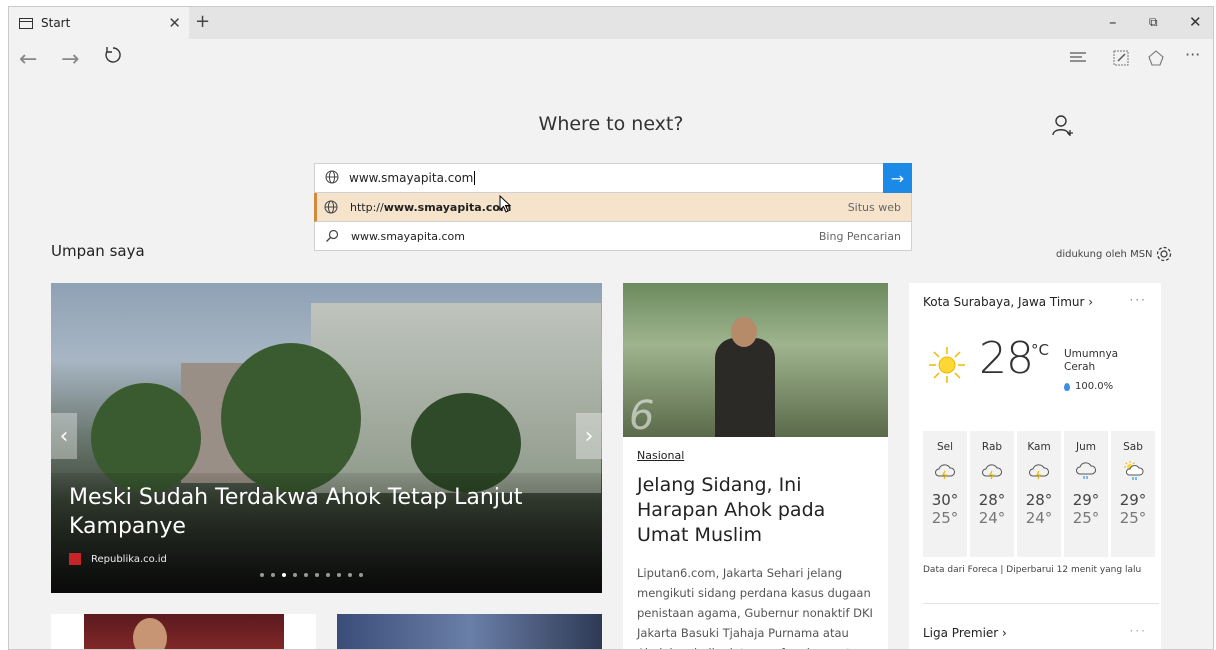 The width and height of the screenshot is (1216, 650). I want to click on suggestion-website: http://www.smayapita.com Situs web, so click(613, 207).